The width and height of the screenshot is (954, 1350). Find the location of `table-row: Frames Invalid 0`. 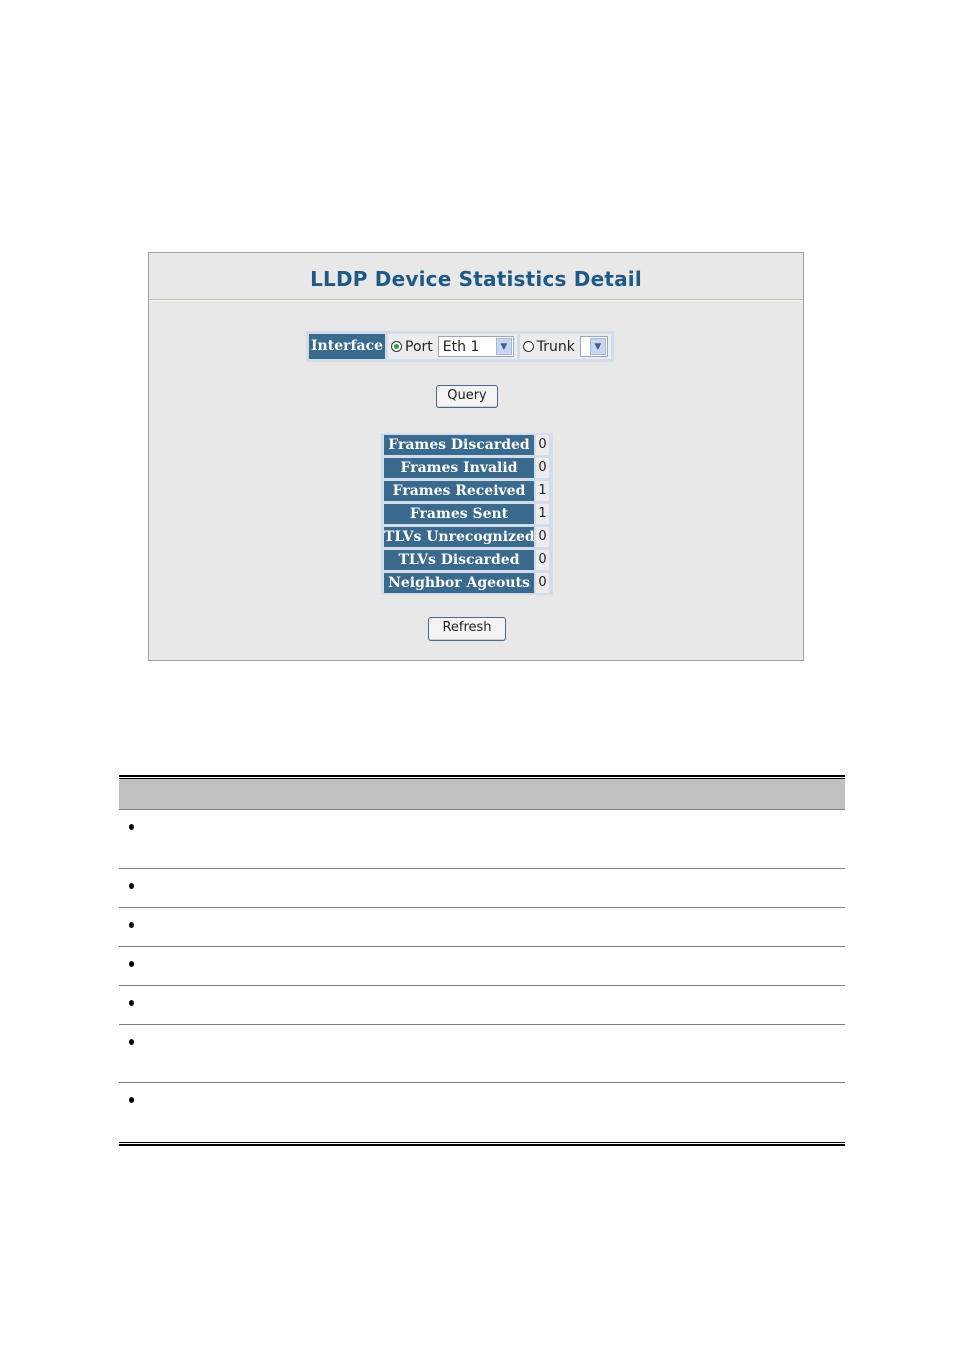

table-row: Frames Invalid 0 is located at coordinates (467, 468).